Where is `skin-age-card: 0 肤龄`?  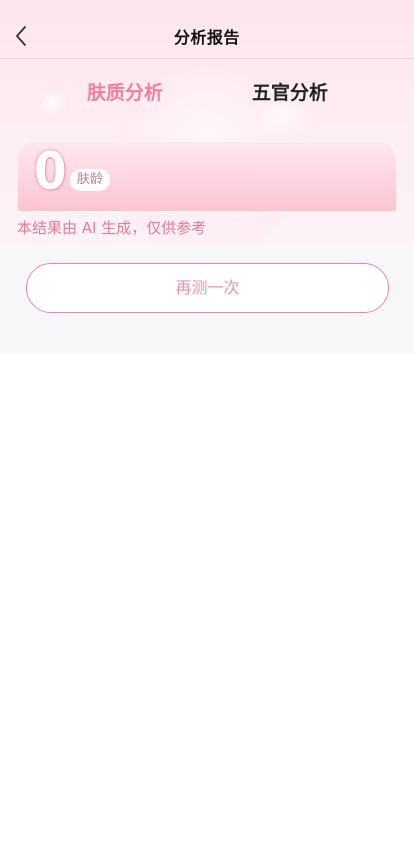
skin-age-card: 0 肤龄 is located at coordinates (207, 176).